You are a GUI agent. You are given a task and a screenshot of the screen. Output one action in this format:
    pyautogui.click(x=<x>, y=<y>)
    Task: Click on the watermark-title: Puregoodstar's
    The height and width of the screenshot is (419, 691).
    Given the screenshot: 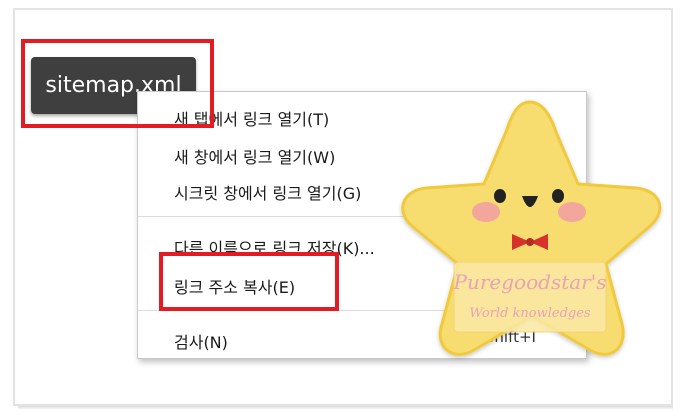 What is the action you would take?
    pyautogui.click(x=530, y=282)
    